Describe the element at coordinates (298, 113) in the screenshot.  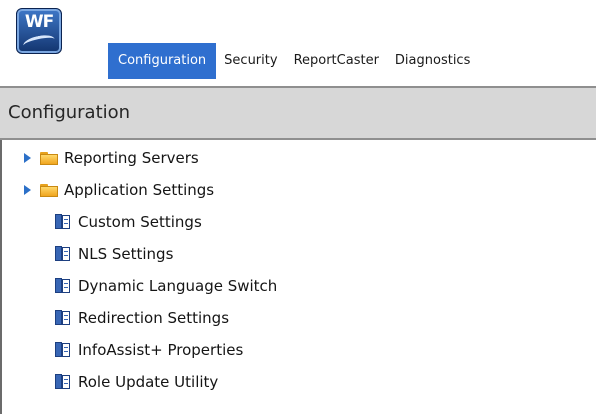
I see `panel-title-bar: Configuration` at that location.